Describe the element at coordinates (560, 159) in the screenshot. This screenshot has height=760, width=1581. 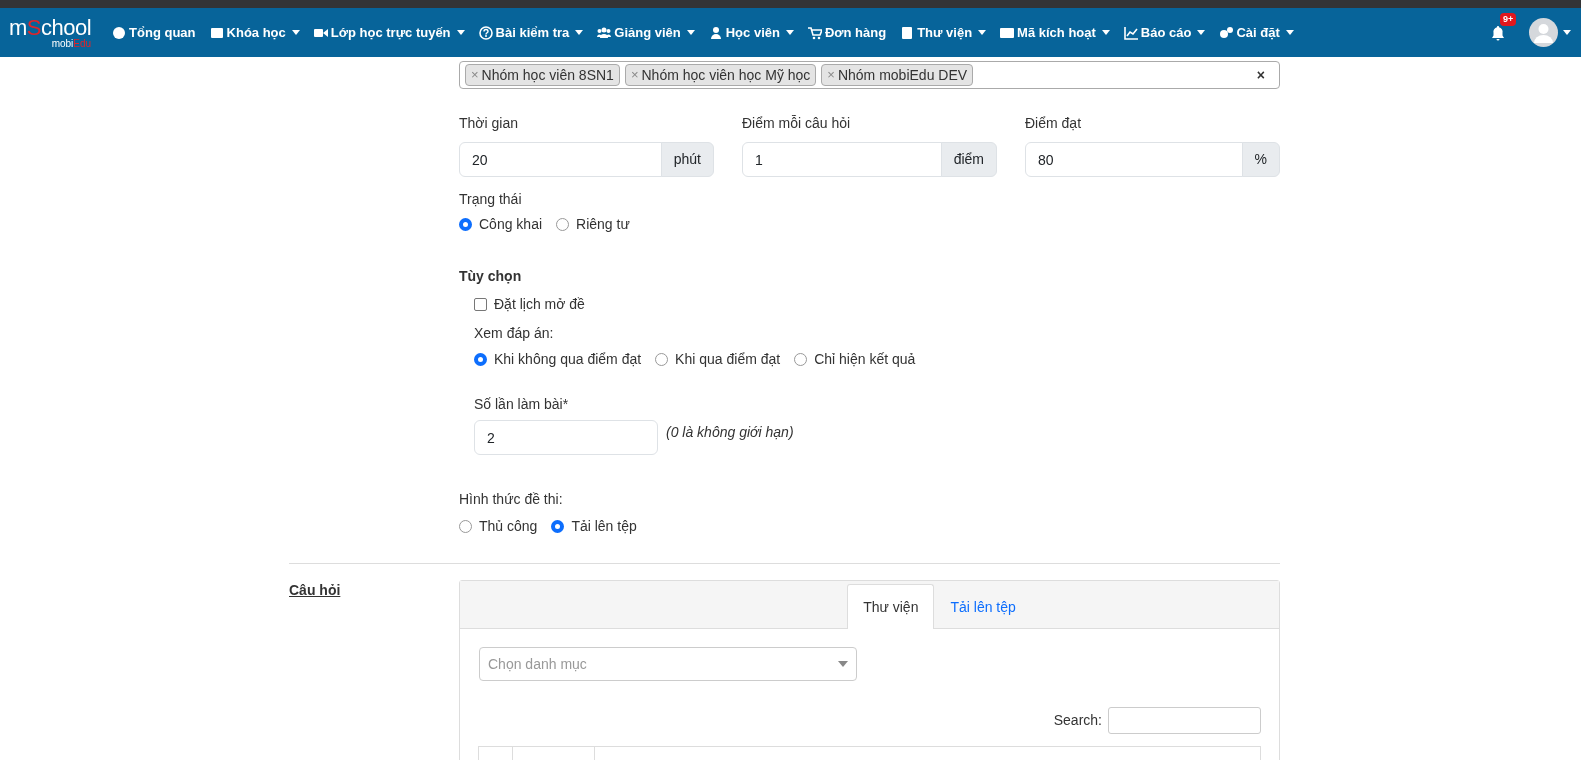
I see `number-field: 20` at that location.